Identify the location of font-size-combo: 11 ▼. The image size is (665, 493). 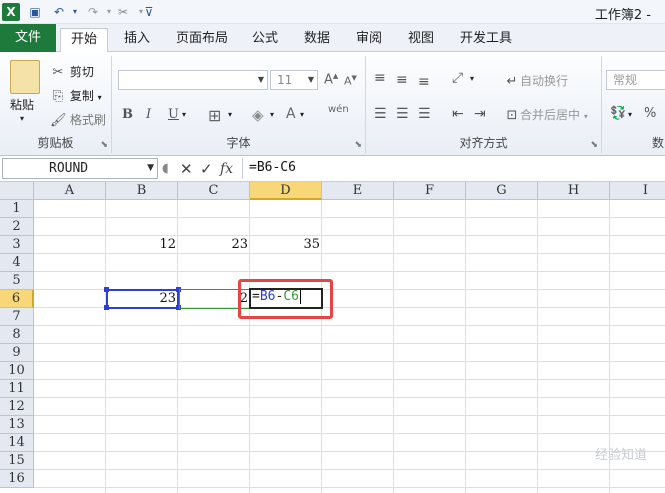
(294, 80).